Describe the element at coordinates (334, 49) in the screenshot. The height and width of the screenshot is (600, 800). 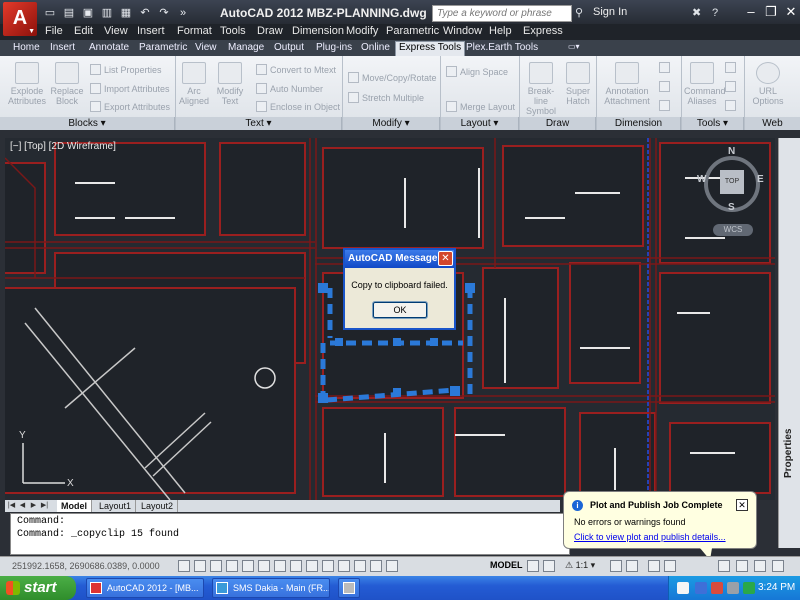
I see `tab-plug-ins: Plug-ins` at that location.